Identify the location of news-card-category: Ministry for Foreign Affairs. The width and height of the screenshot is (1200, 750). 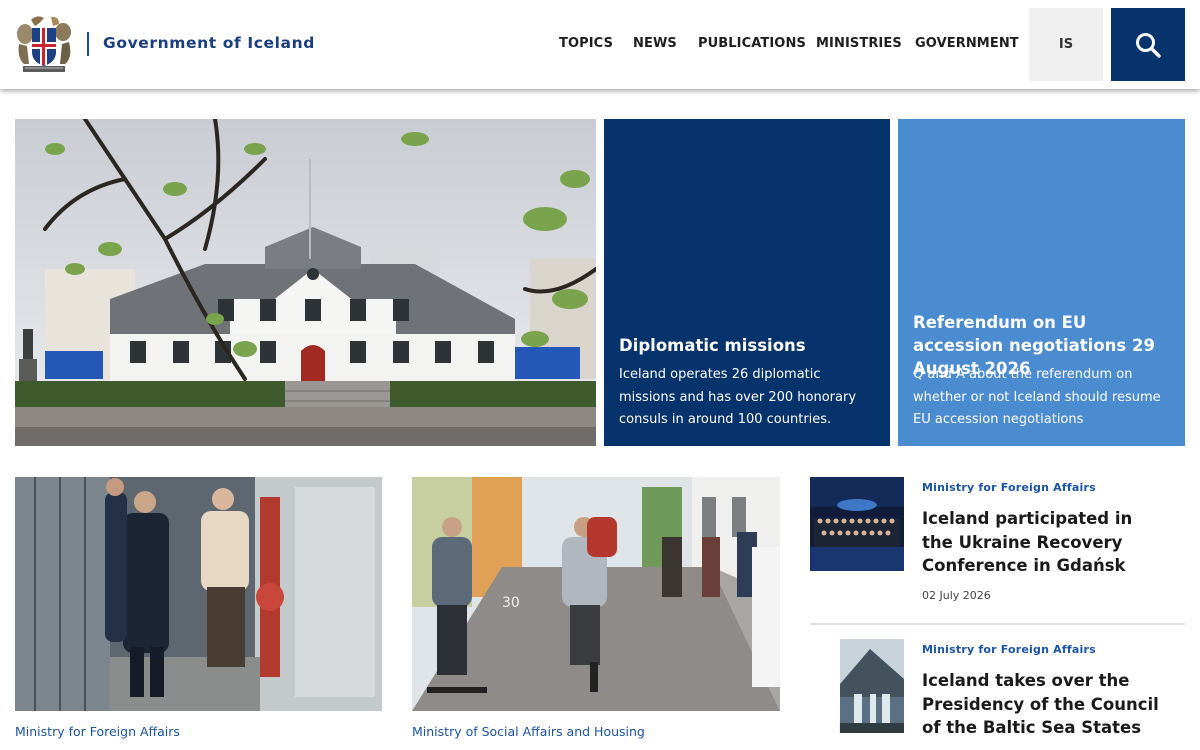
(97, 731).